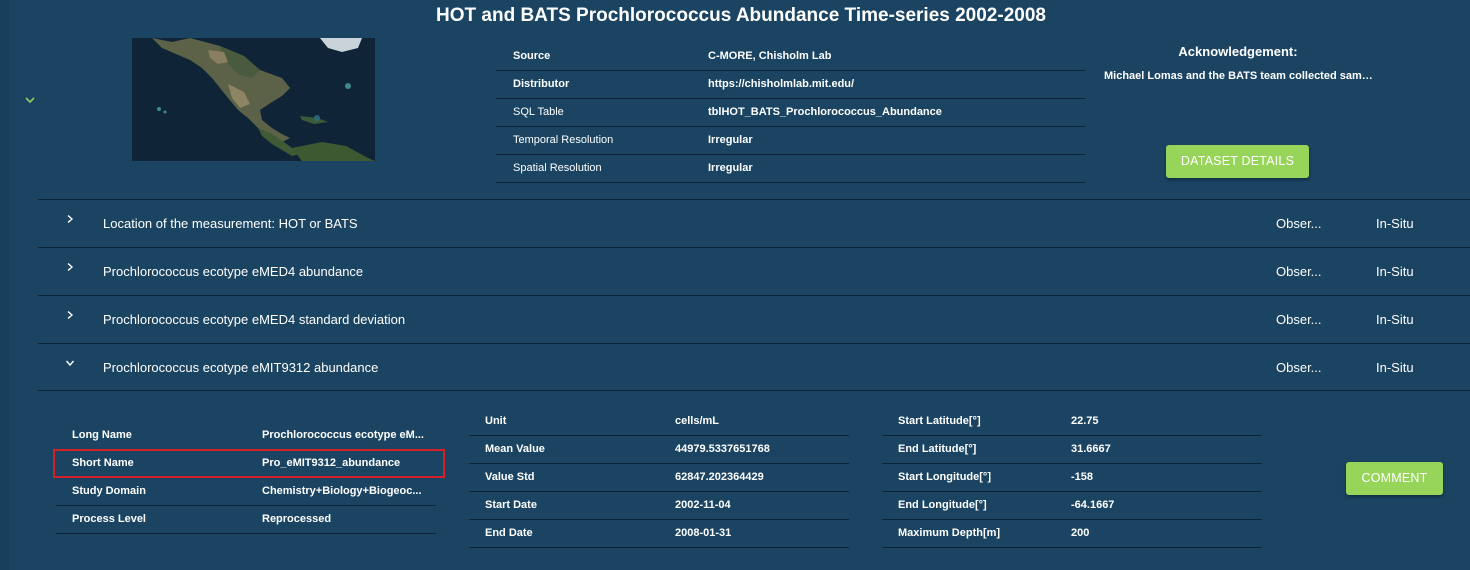  Describe the element at coordinates (159, 519) in the screenshot. I see `detail-label: Process Level` at that location.